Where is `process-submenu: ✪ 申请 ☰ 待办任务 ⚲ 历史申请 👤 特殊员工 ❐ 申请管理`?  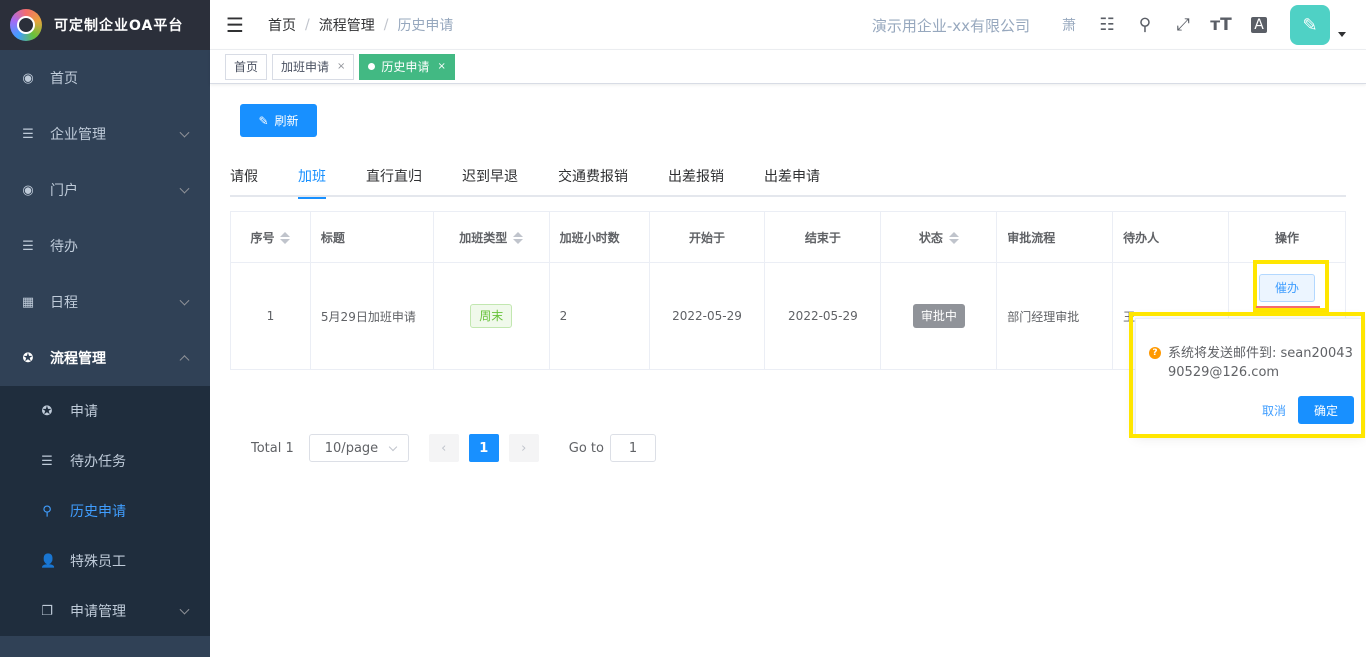
process-submenu: ✪ 申请 ☰ 待办任务 ⚲ 历史申请 👤 特殊员工 ❐ 申请管理 is located at coordinates (105, 511).